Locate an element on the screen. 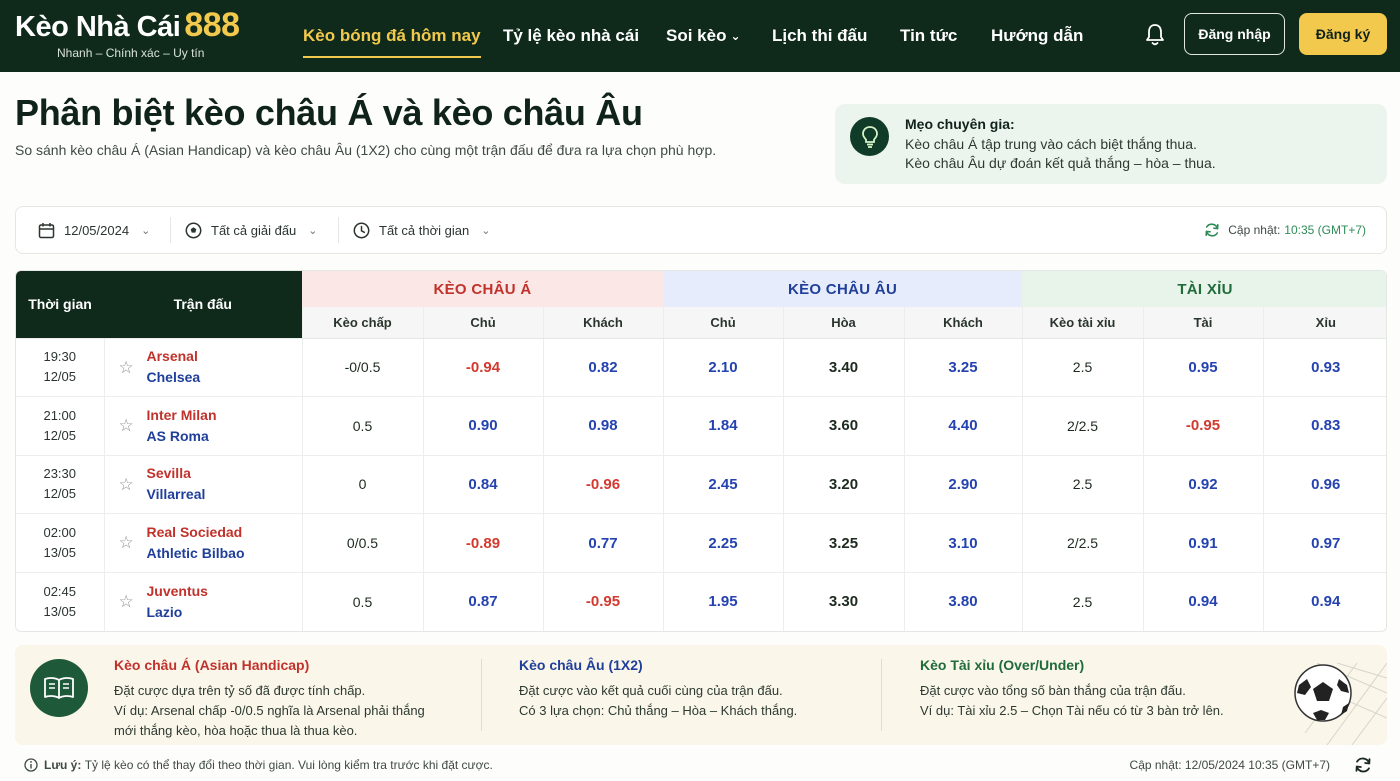 The image size is (1400, 781). subheader-handicap: Kèo chấp is located at coordinates (362, 323).